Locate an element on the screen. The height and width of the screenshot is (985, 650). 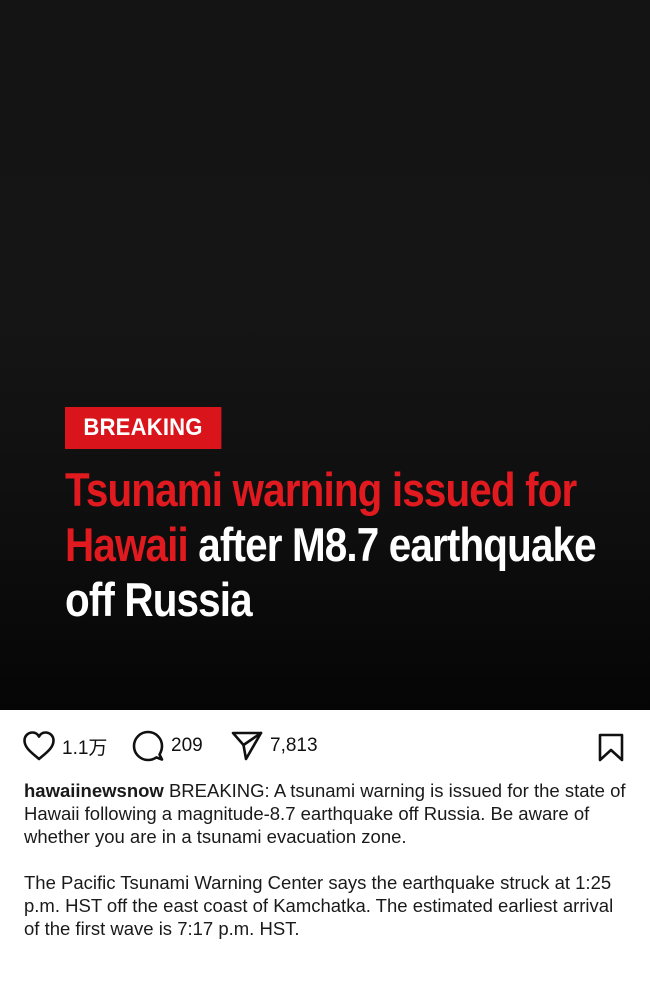
share-button: 7,813 is located at coordinates (274, 746).